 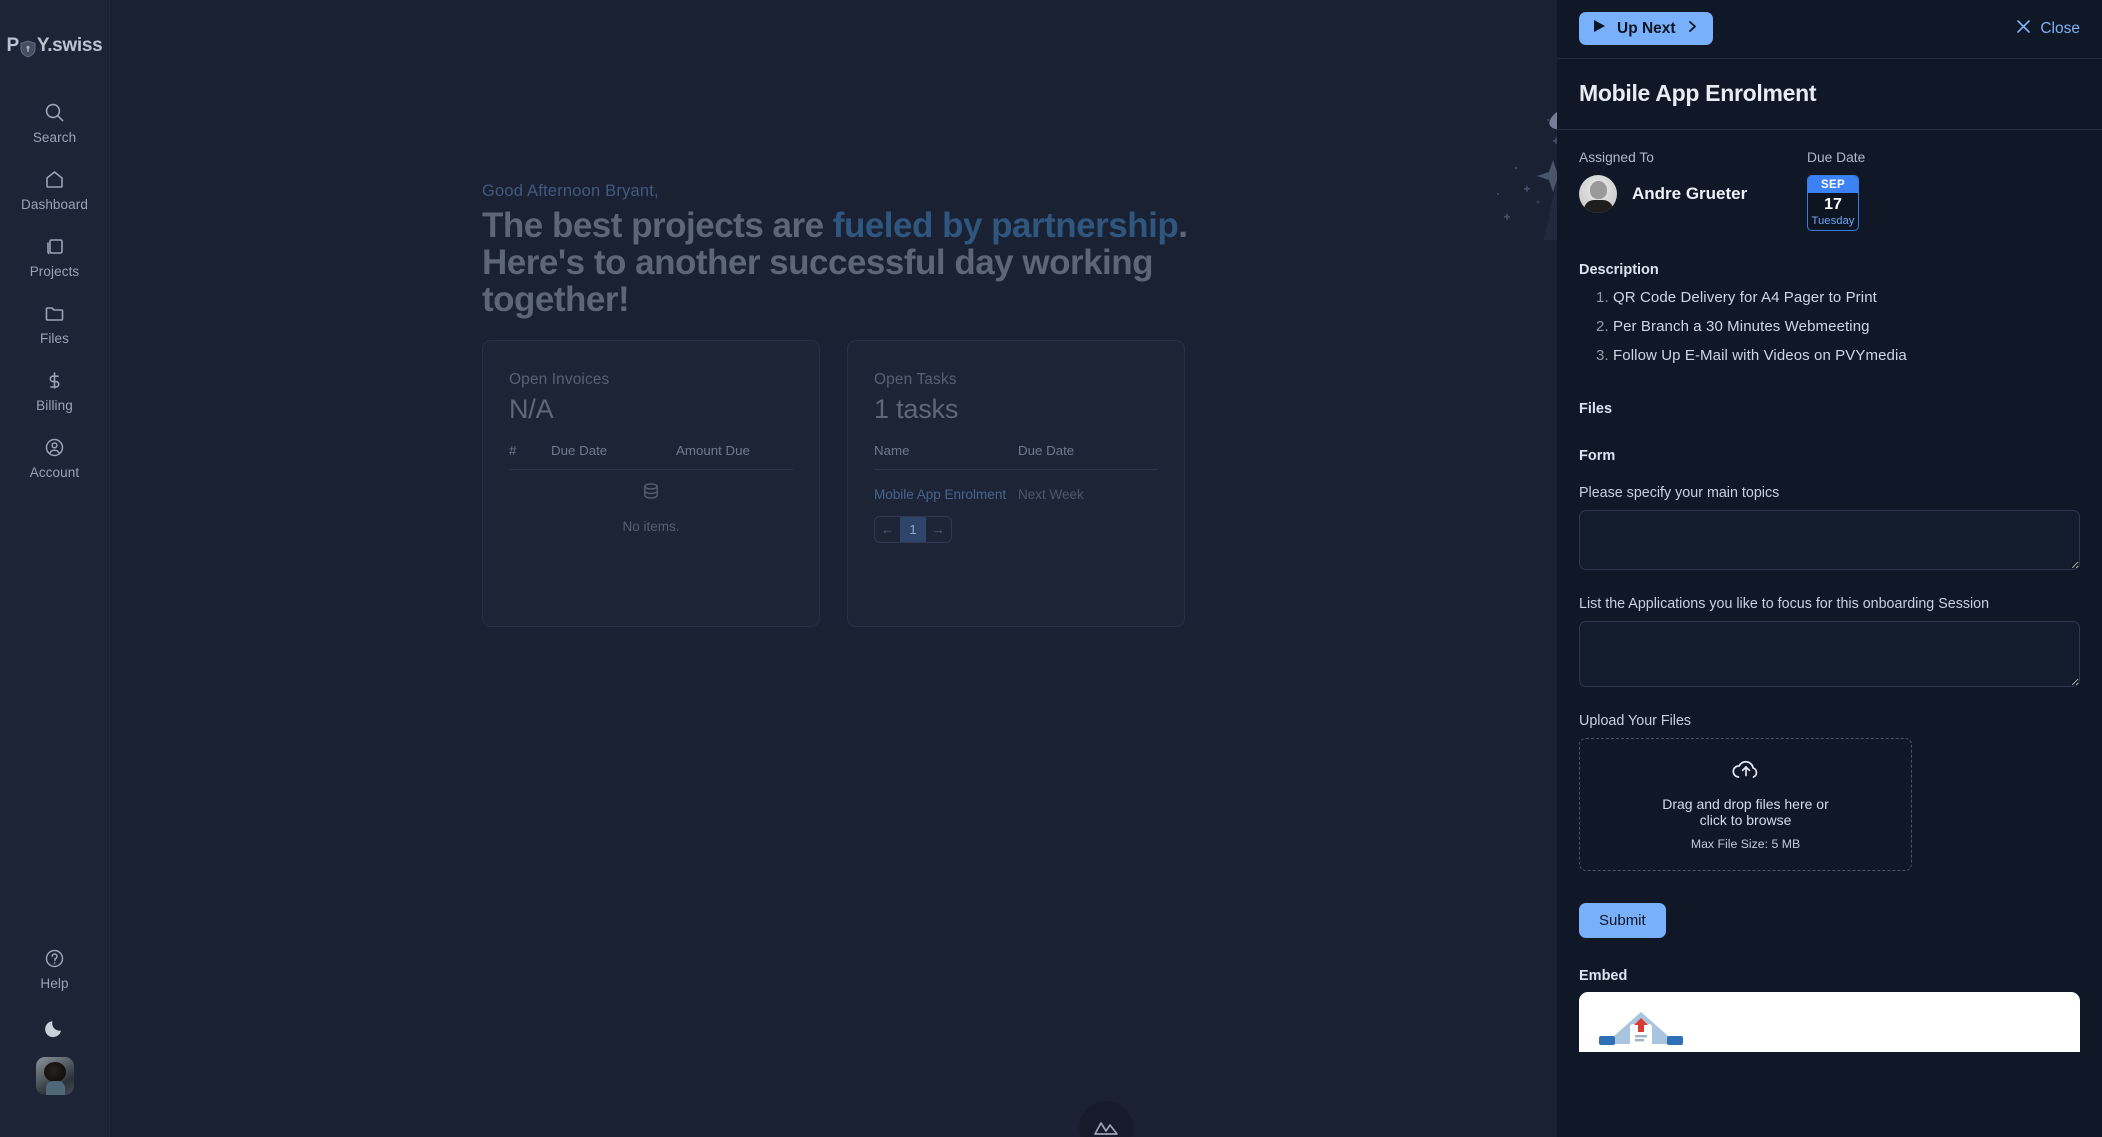 I want to click on sidebar-item-label: Help, so click(x=54, y=983).